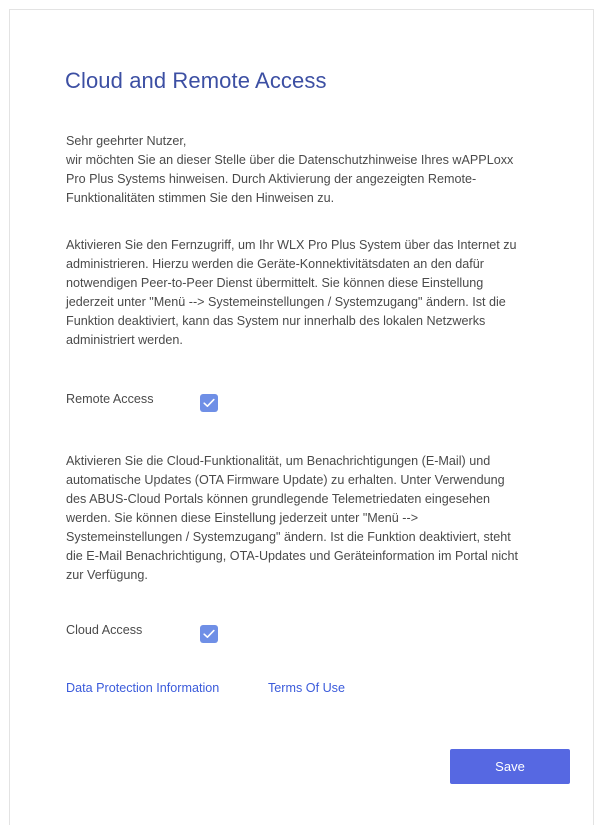 Image resolution: width=598 pixels, height=827 pixels. What do you see at coordinates (104, 630) in the screenshot?
I see `cloud-access-label: Cloud Access` at bounding box center [104, 630].